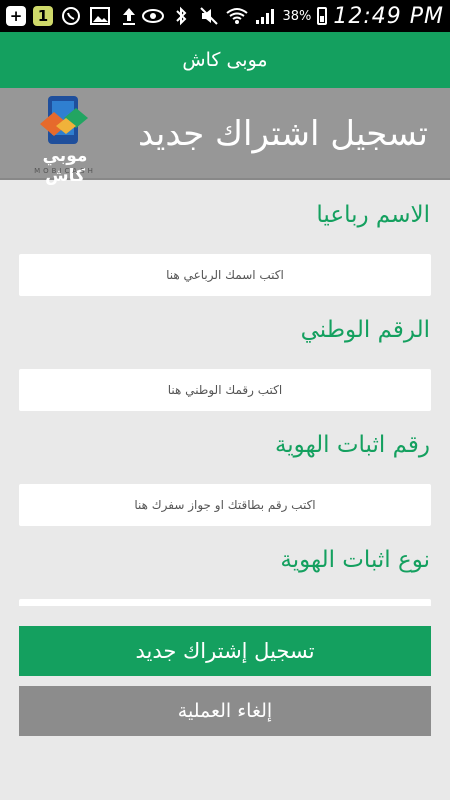 This screenshot has width=450, height=800. I want to click on mobicash-logo: موبي كاش MOBICASH, so click(65, 140).